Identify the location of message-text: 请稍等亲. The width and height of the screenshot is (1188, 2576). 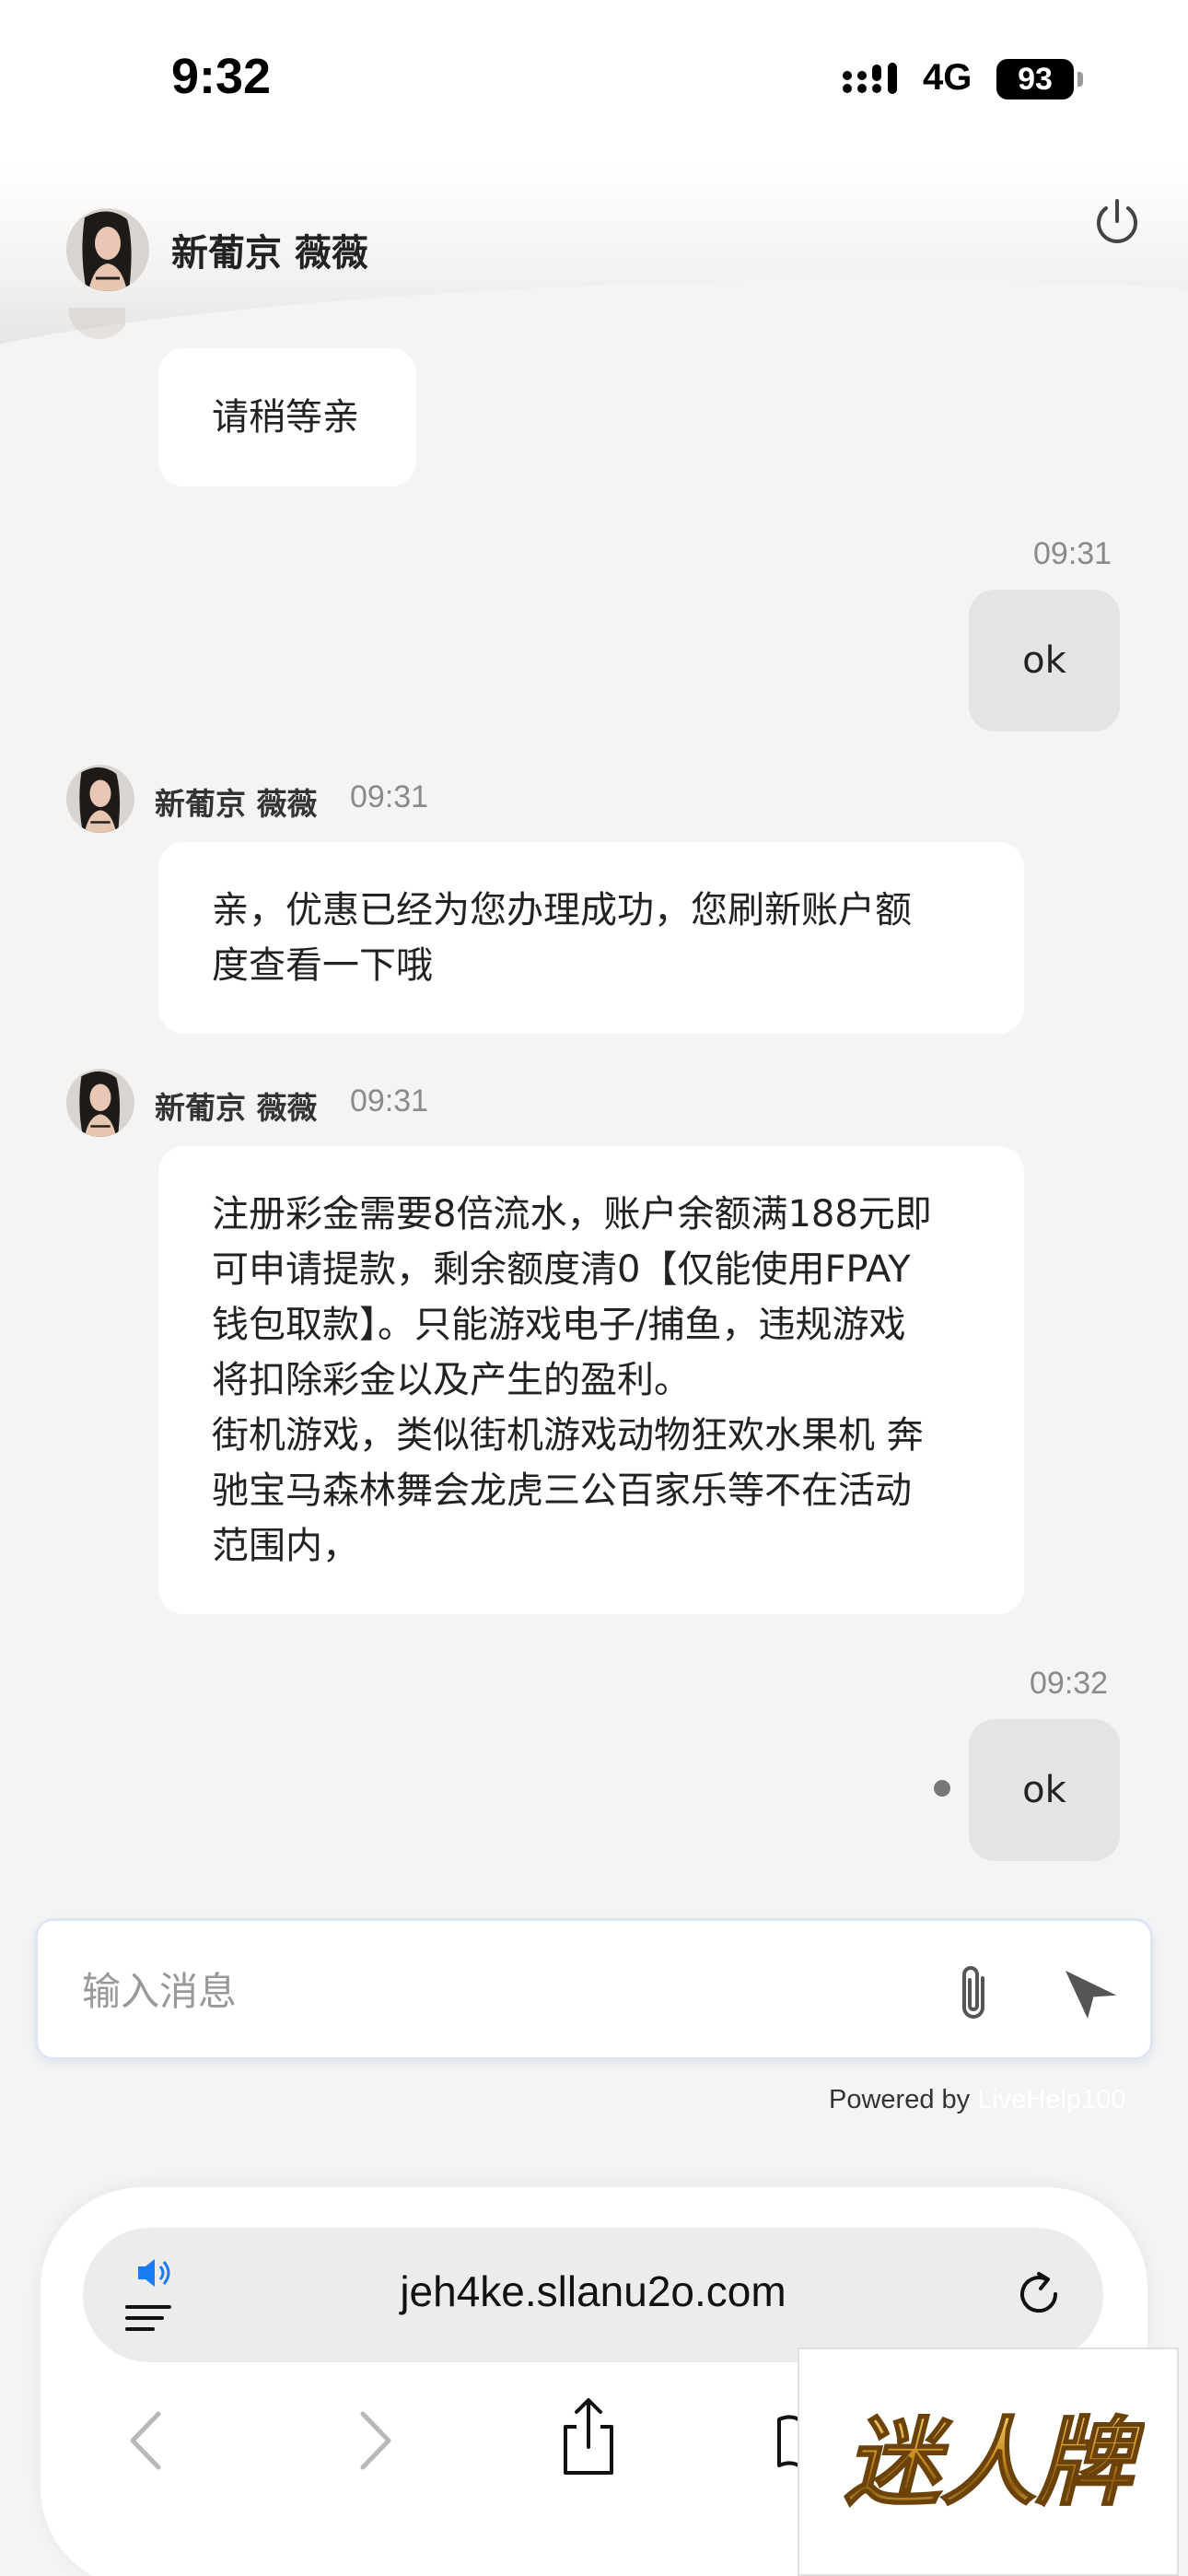
(285, 417).